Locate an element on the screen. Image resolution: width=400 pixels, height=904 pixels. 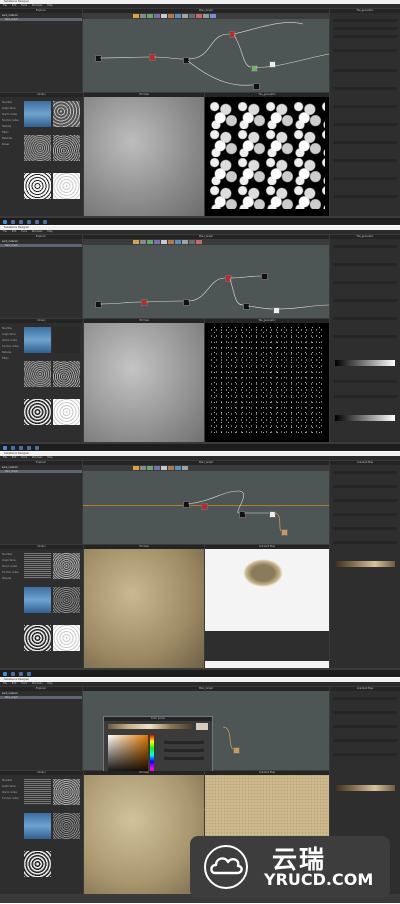
view2d-panel: Gradient Map is located at coordinates (267, 606).